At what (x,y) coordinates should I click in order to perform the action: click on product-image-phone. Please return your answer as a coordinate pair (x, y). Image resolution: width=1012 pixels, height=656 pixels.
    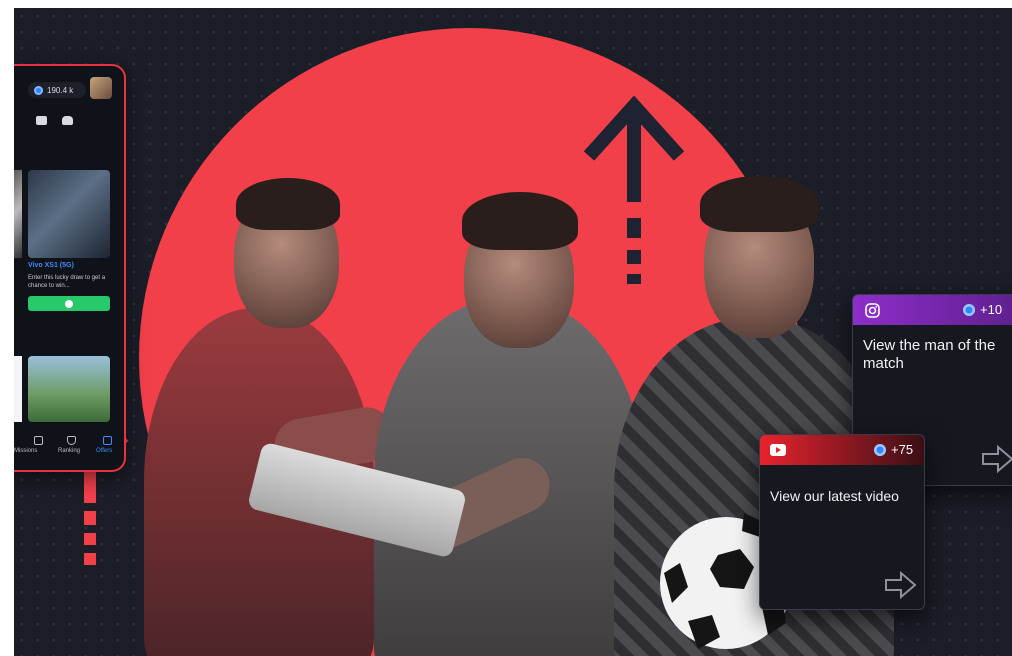
    Looking at the image, I should click on (69, 214).